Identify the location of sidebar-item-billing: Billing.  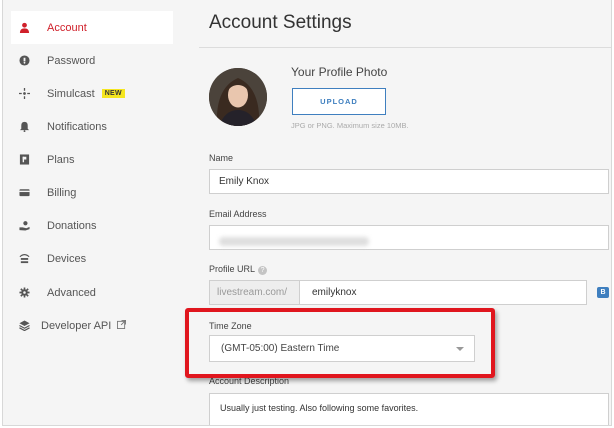
(92, 192).